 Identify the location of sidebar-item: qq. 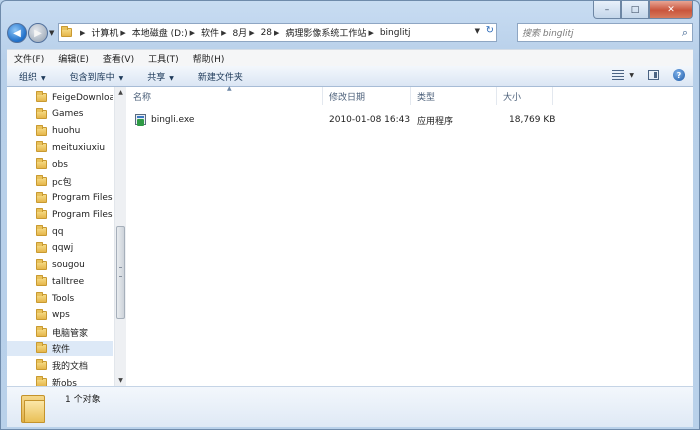
(60, 231).